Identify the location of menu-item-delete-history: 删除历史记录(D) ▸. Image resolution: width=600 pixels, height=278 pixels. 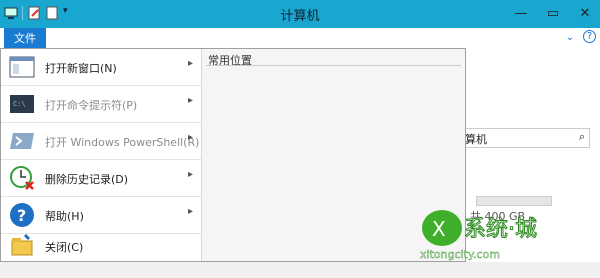
(101, 178).